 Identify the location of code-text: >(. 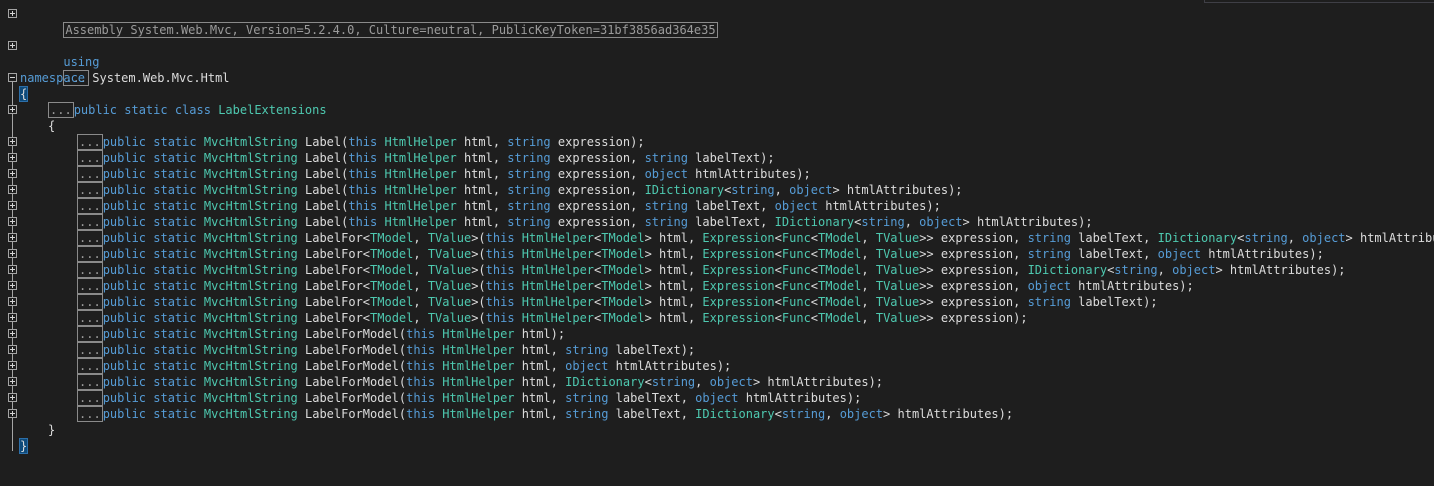
(478, 286).